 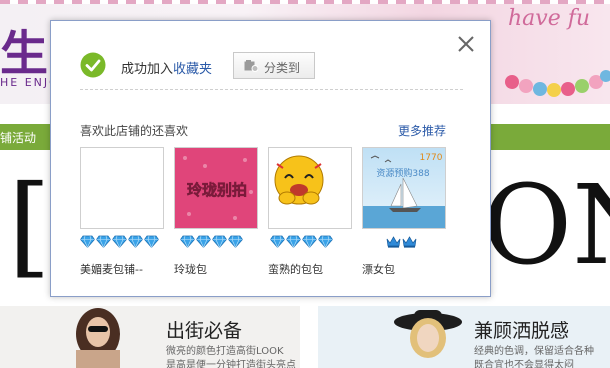 I want to click on success-message: 成功加入收藏夹, so click(x=166, y=67).